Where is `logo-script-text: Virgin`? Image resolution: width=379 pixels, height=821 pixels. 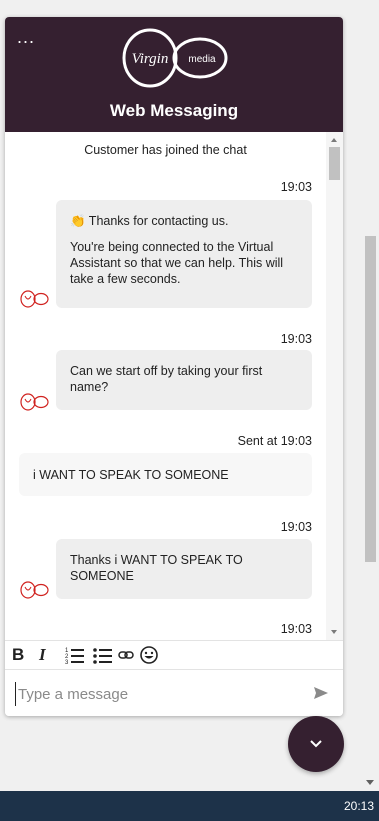
logo-script-text: Virgin is located at coordinates (150, 59).